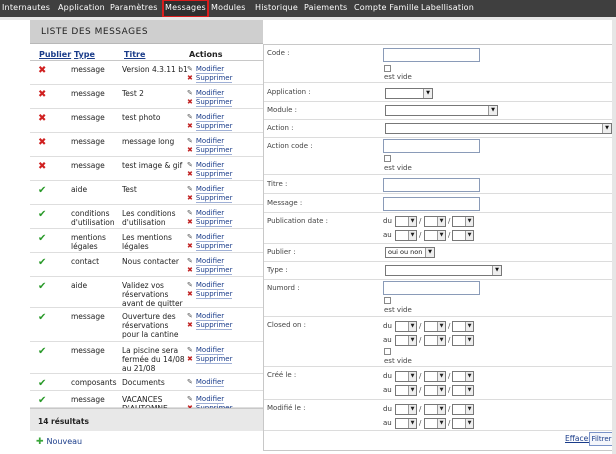 This screenshot has height=454, width=616. I want to click on nav-messages: Messages, so click(185, 9).